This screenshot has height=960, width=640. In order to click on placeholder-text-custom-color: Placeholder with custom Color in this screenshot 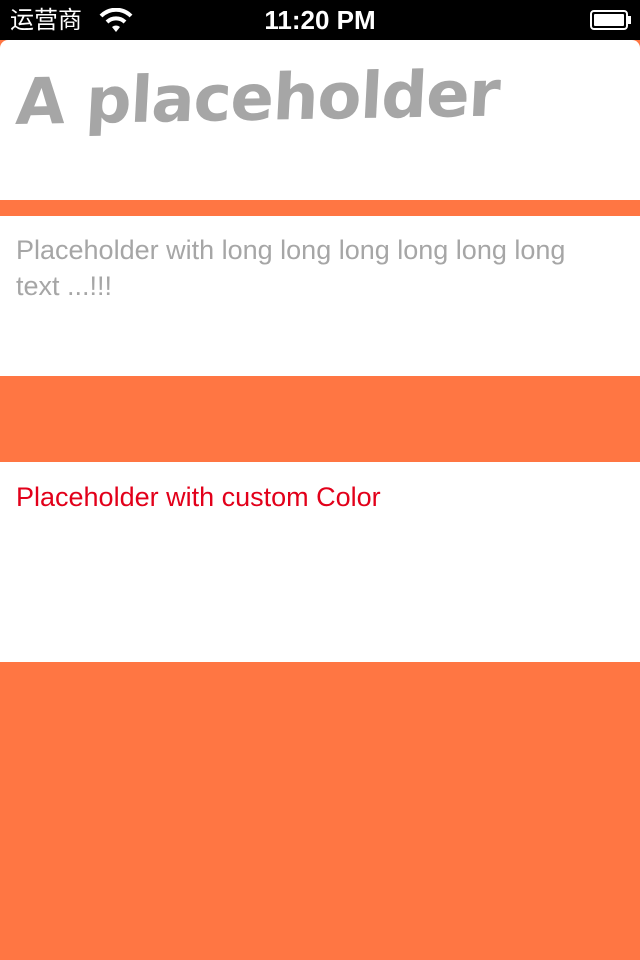, I will do `click(198, 497)`.